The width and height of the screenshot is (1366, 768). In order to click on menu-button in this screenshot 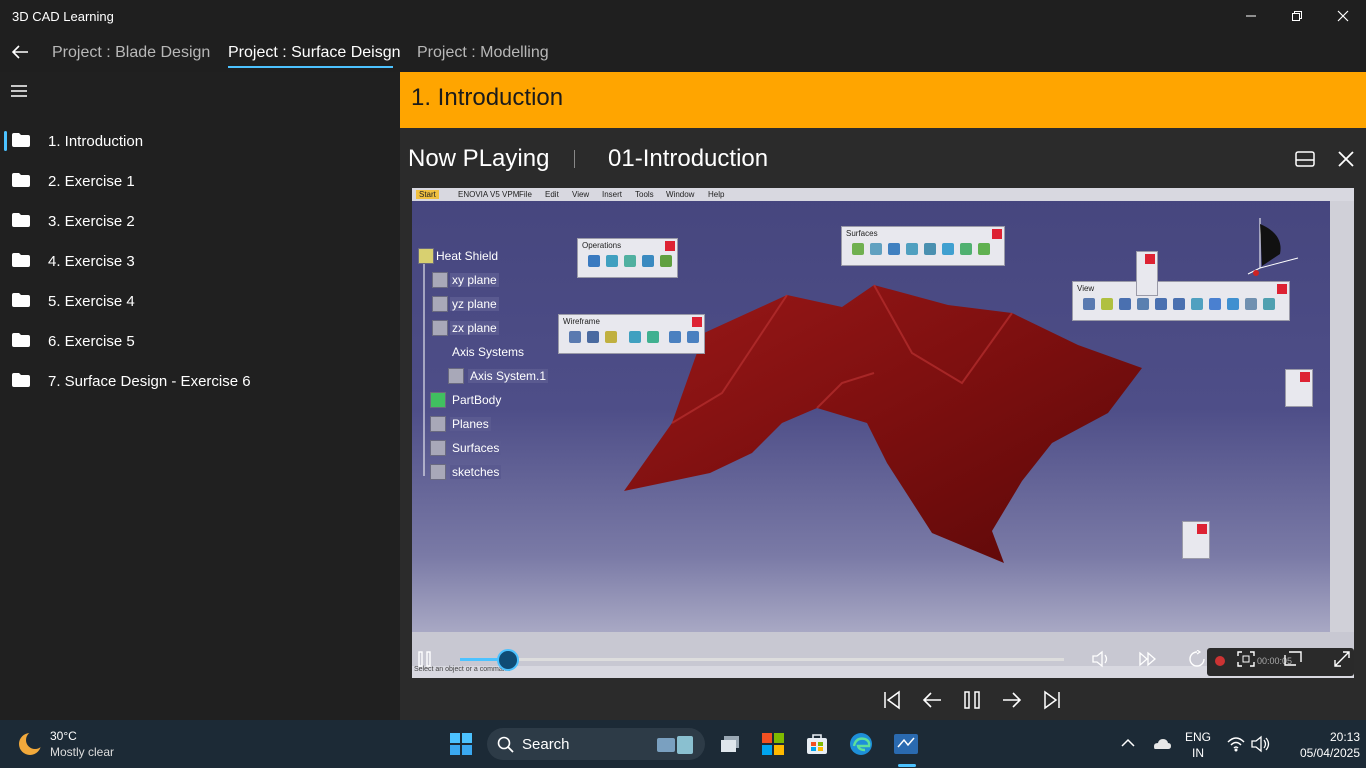, I will do `click(20, 92)`.